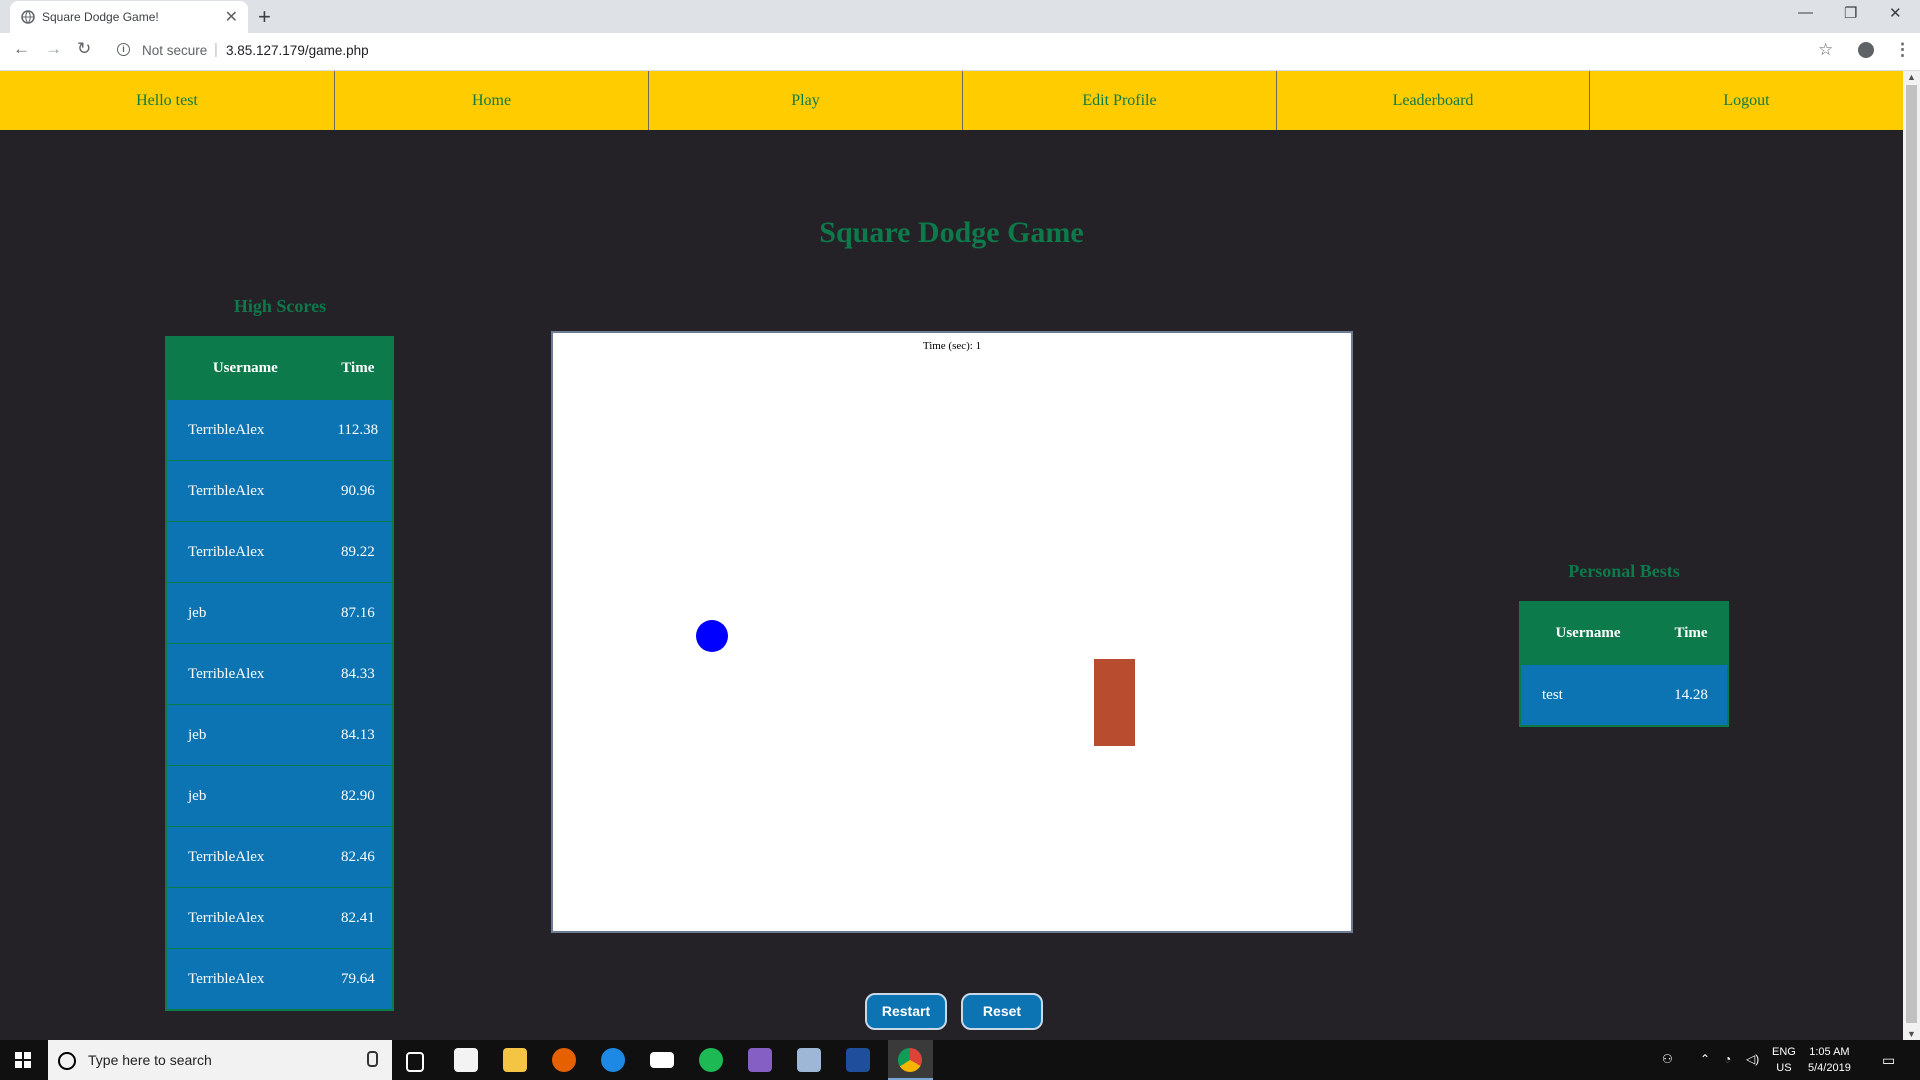 The width and height of the screenshot is (1920, 1080). What do you see at coordinates (264, 17) in the screenshot?
I see `new-tab-icon: +` at bounding box center [264, 17].